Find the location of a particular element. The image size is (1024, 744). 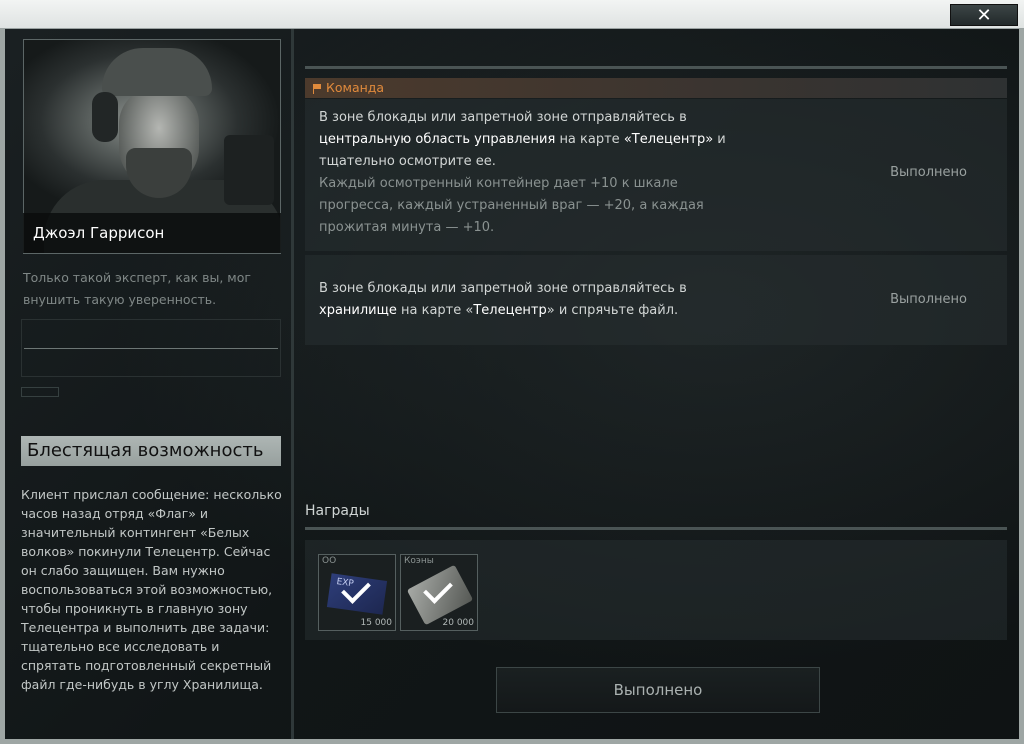

decorative-tag is located at coordinates (40, 392).